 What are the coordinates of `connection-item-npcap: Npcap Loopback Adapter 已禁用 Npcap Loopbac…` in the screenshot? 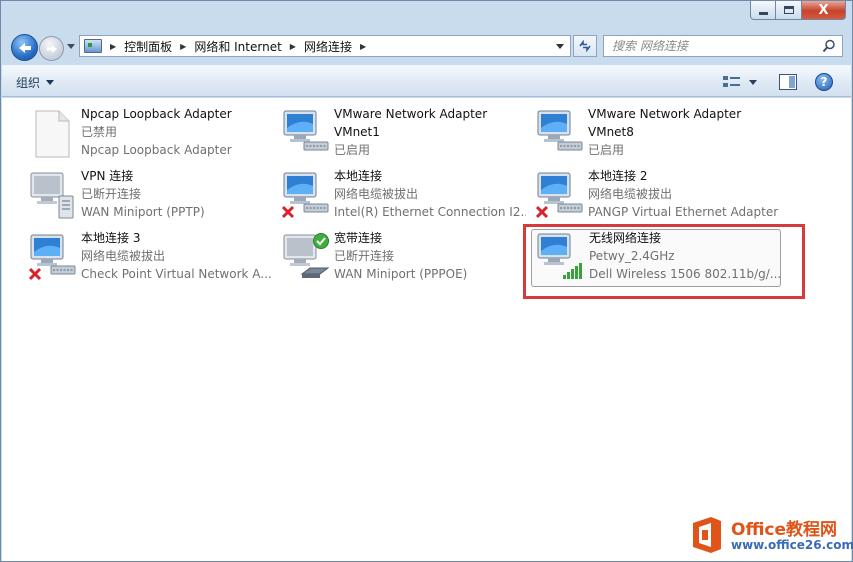 It's located at (152, 135).